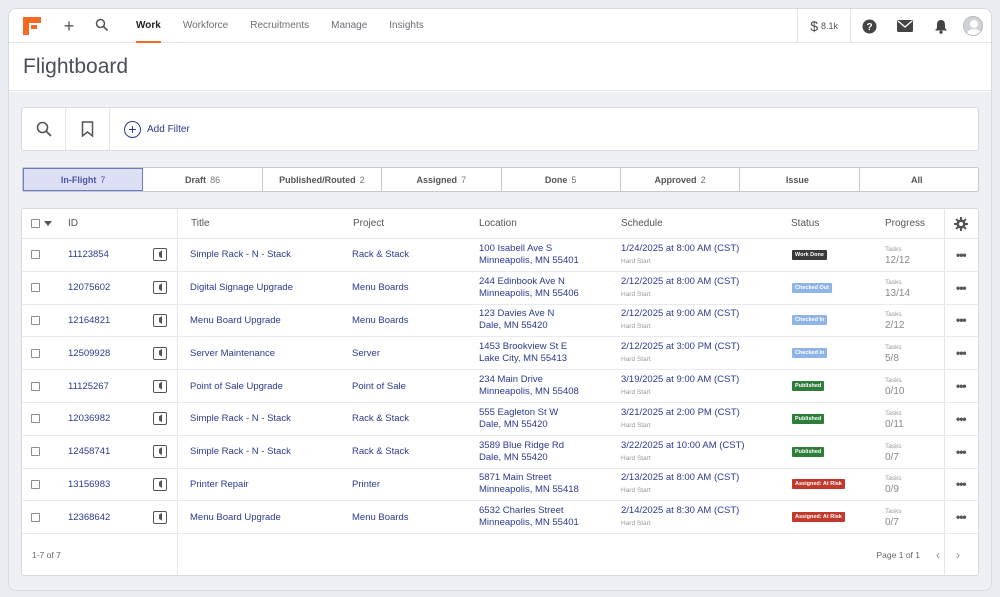  What do you see at coordinates (516, 321) in the screenshot?
I see `location: 123 Davies Ave N Dale, MN 55420` at bounding box center [516, 321].